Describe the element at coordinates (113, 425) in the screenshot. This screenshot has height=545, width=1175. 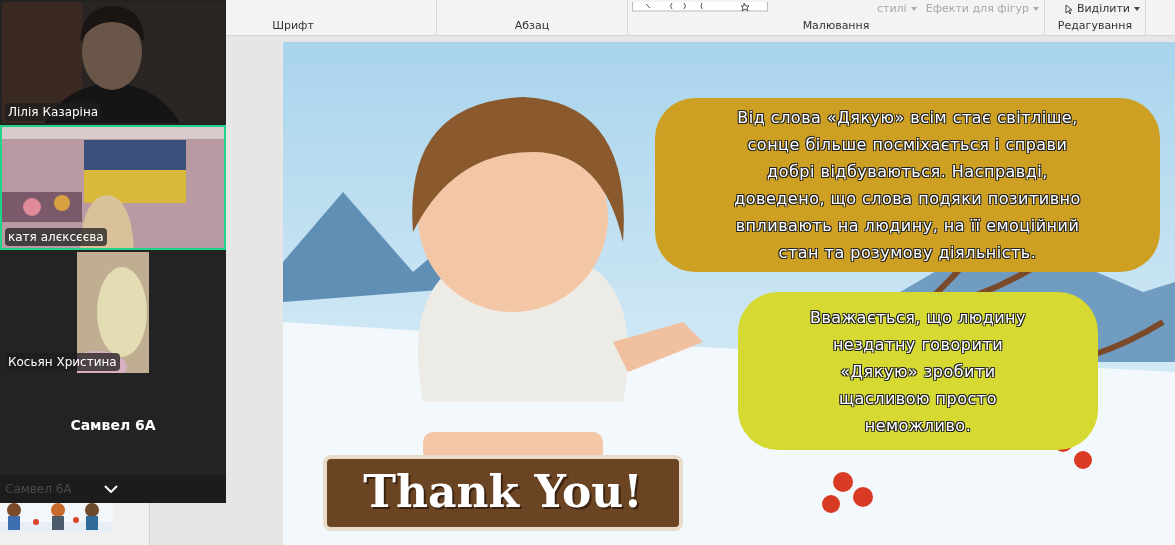
I see `participant-name: Самвел 6А` at that location.